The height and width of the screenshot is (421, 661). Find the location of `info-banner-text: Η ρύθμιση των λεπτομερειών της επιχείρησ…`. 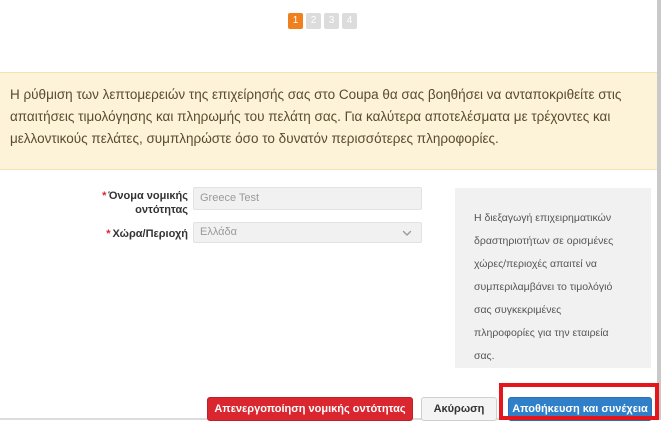

info-banner-text: Η ρύθμιση των λεπτομερειών της επιχείρησ… is located at coordinates (316, 116).